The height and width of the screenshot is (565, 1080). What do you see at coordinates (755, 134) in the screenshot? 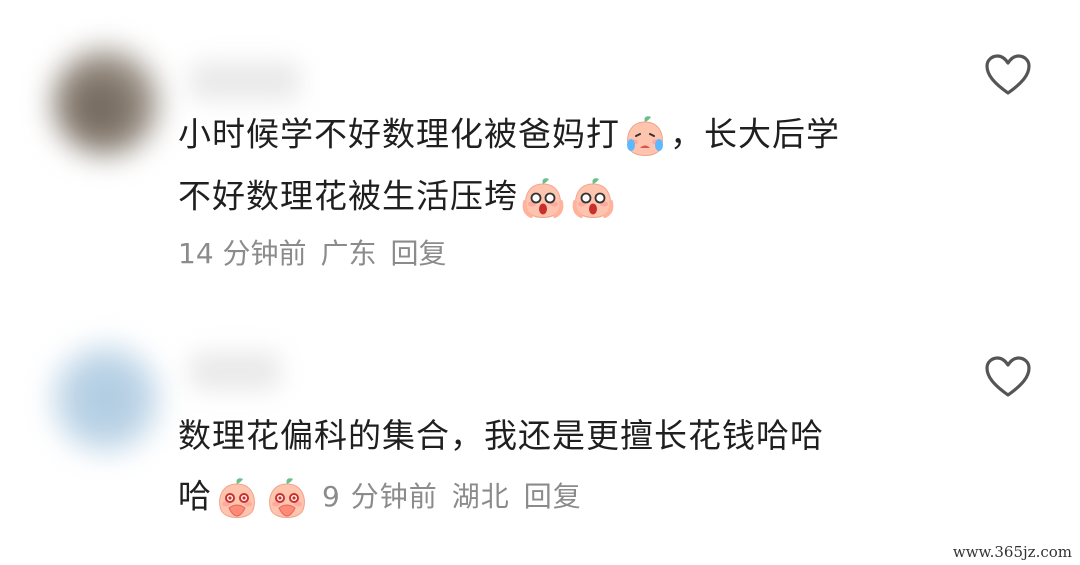
I see `comment-text: ，长大后学` at bounding box center [755, 134].